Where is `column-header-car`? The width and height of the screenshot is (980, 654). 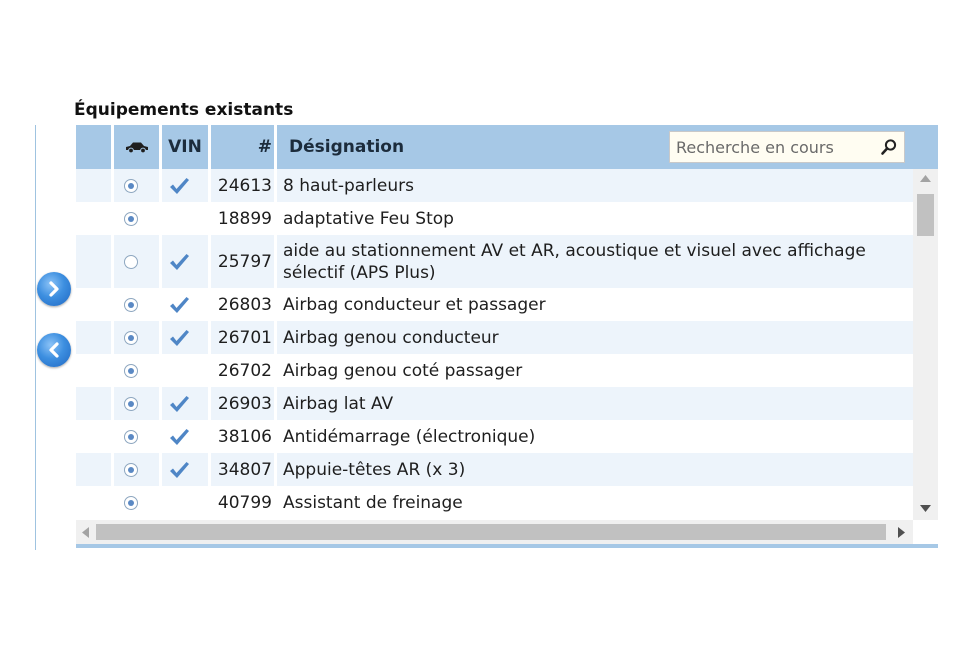
column-header-car is located at coordinates (136, 147).